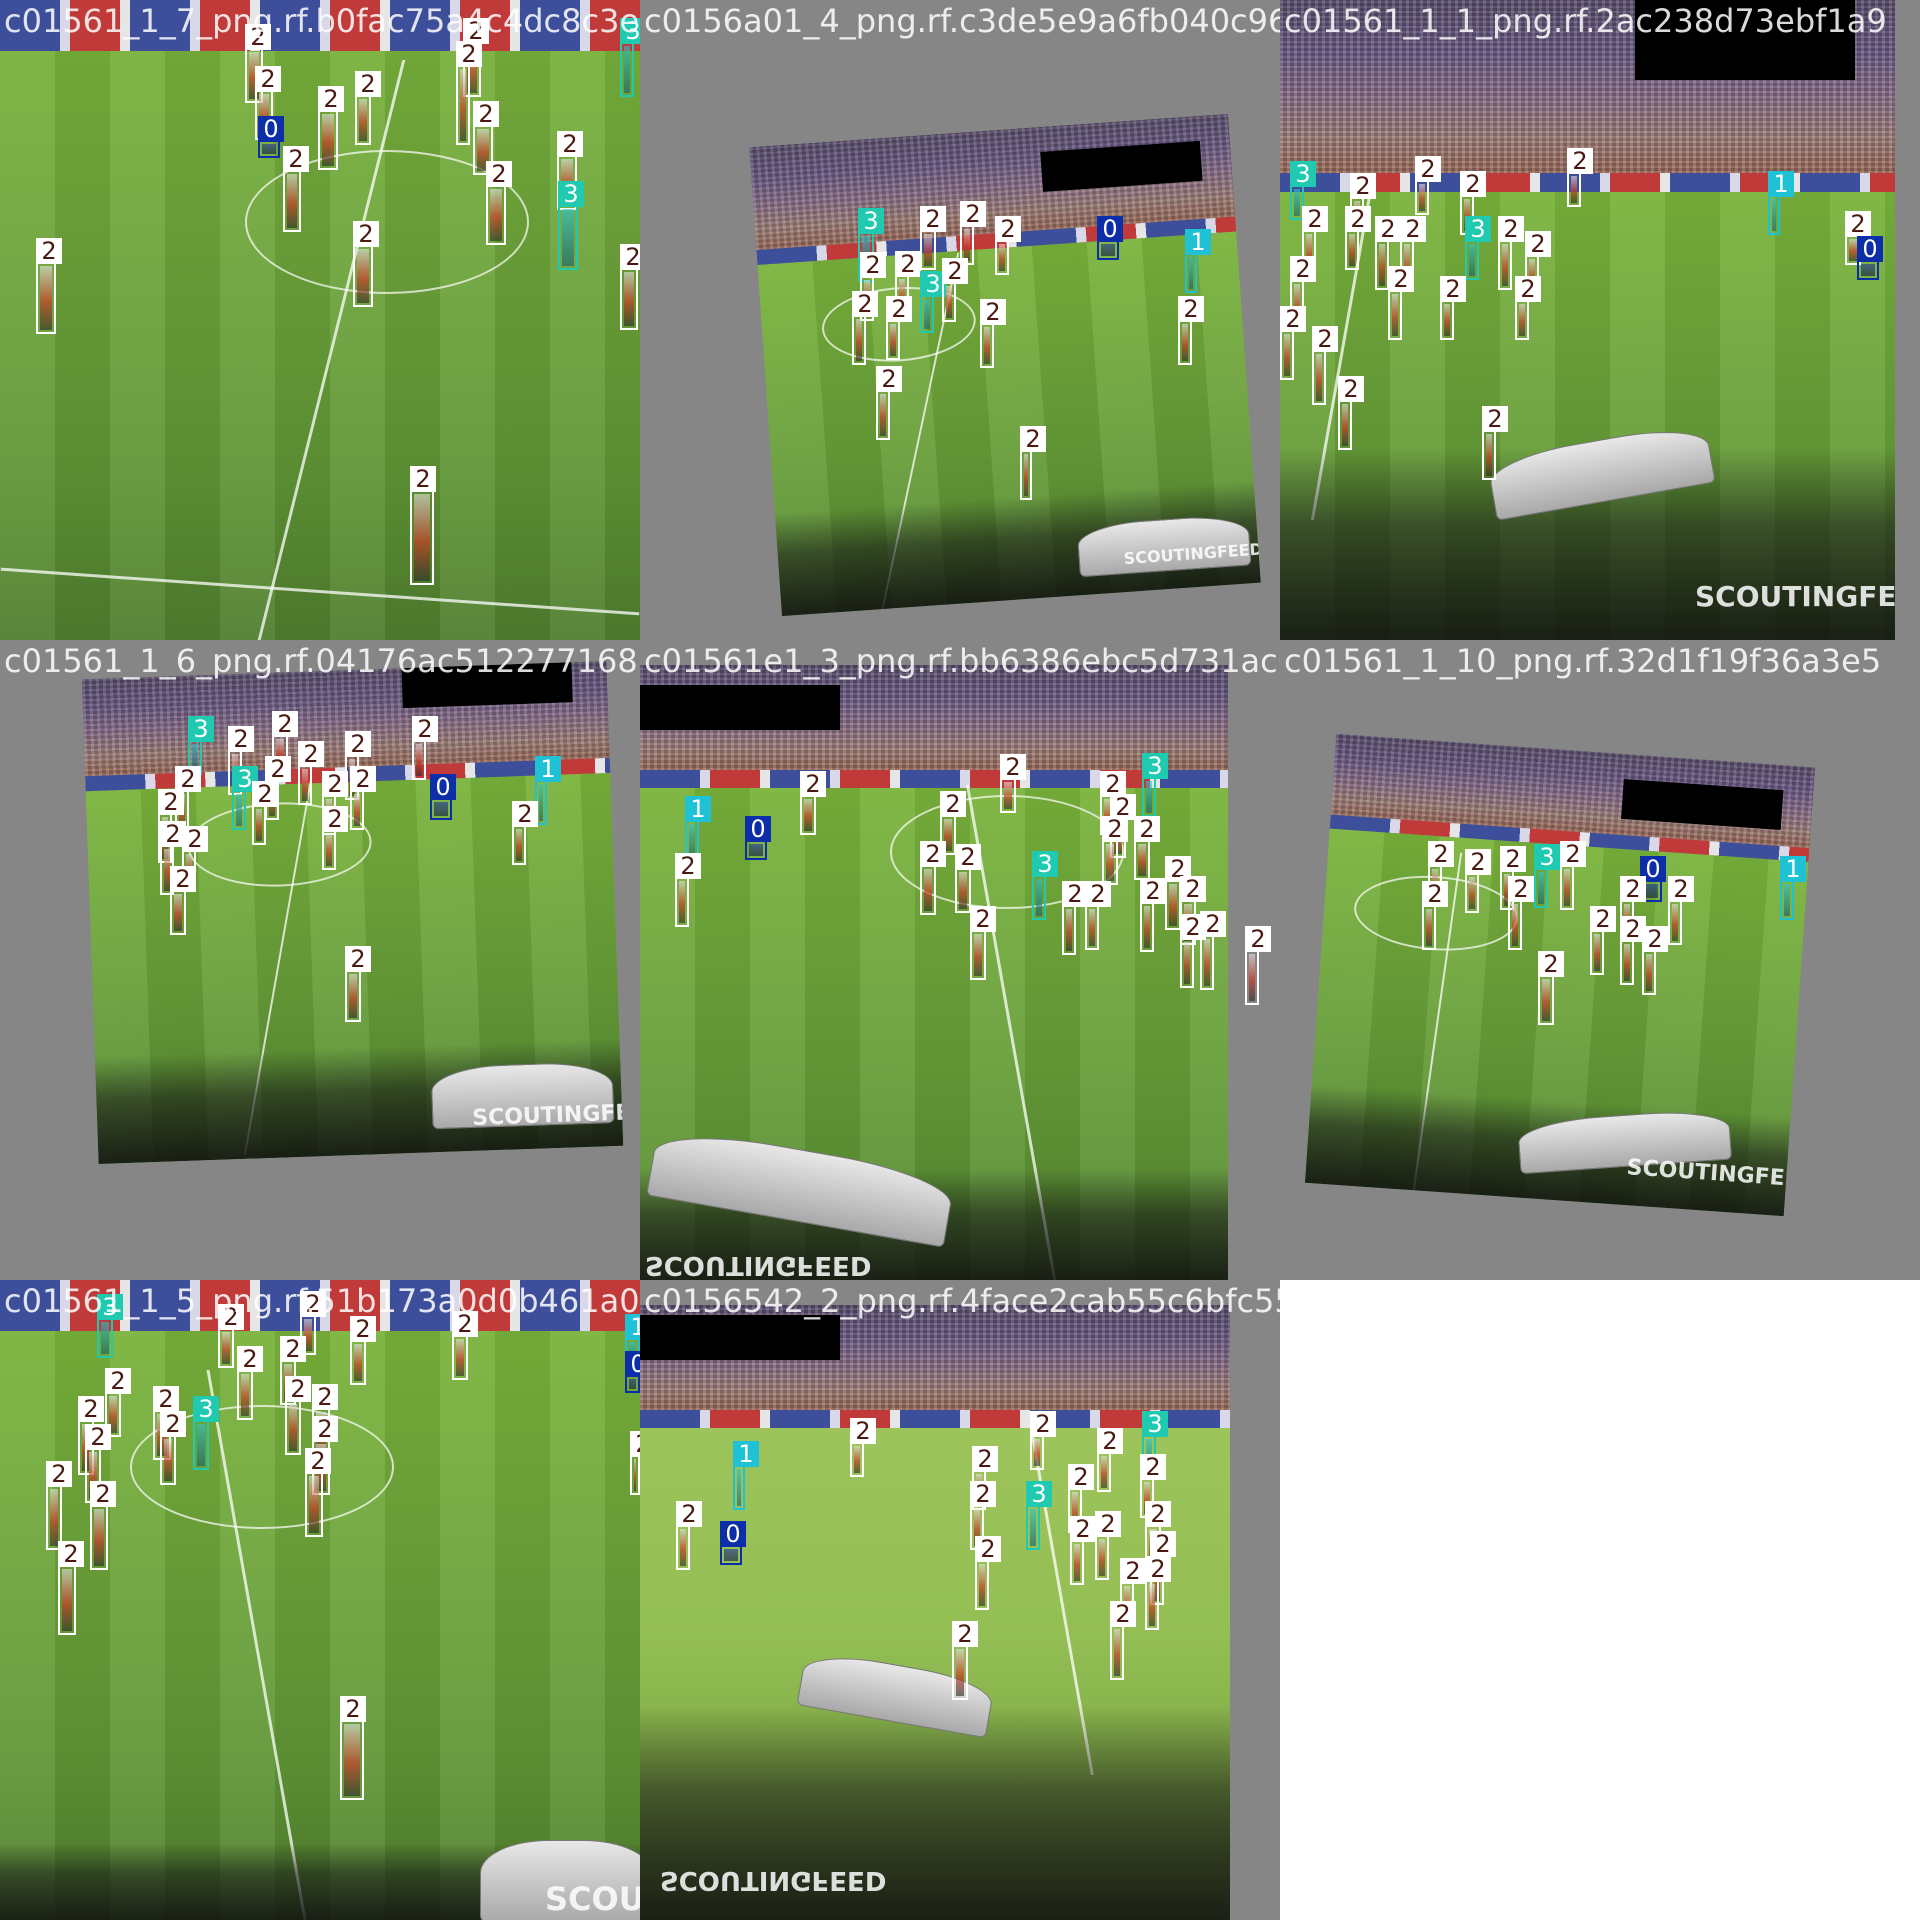 The width and height of the screenshot is (1920, 1920). Describe the element at coordinates (322, 661) in the screenshot. I see `tile-filename: c01561_1_6_png.rf.04176ac5122771683658` at that location.